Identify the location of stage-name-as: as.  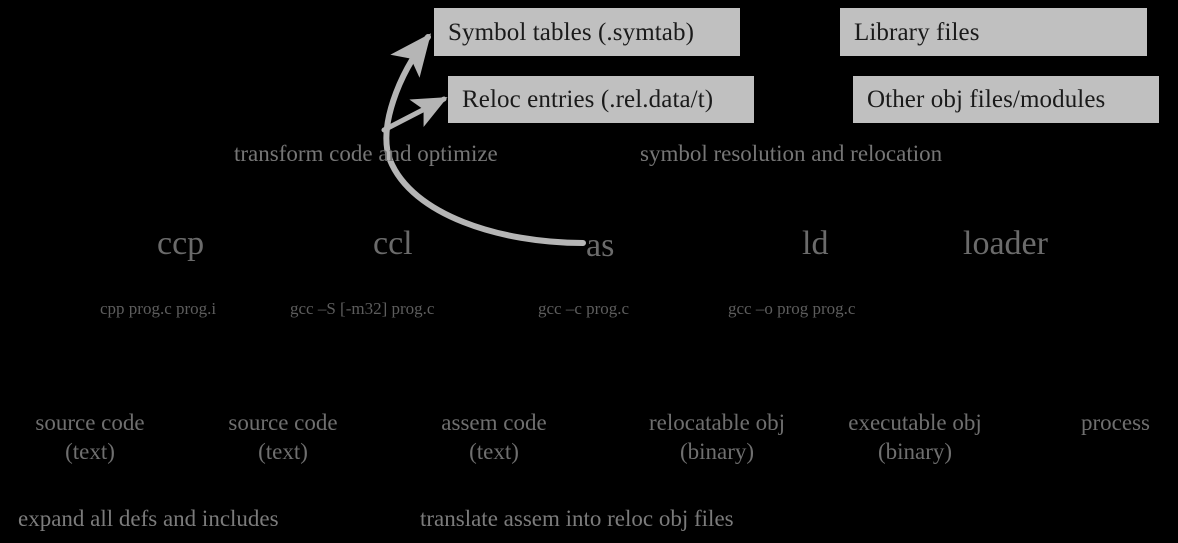
(600, 245).